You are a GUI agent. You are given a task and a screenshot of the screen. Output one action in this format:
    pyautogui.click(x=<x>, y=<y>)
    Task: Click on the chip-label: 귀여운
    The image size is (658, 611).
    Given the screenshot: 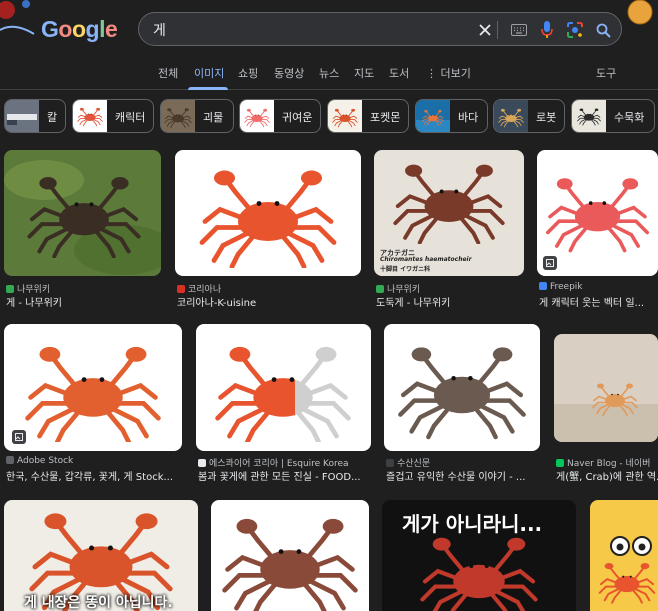 What is the action you would take?
    pyautogui.click(x=297, y=117)
    